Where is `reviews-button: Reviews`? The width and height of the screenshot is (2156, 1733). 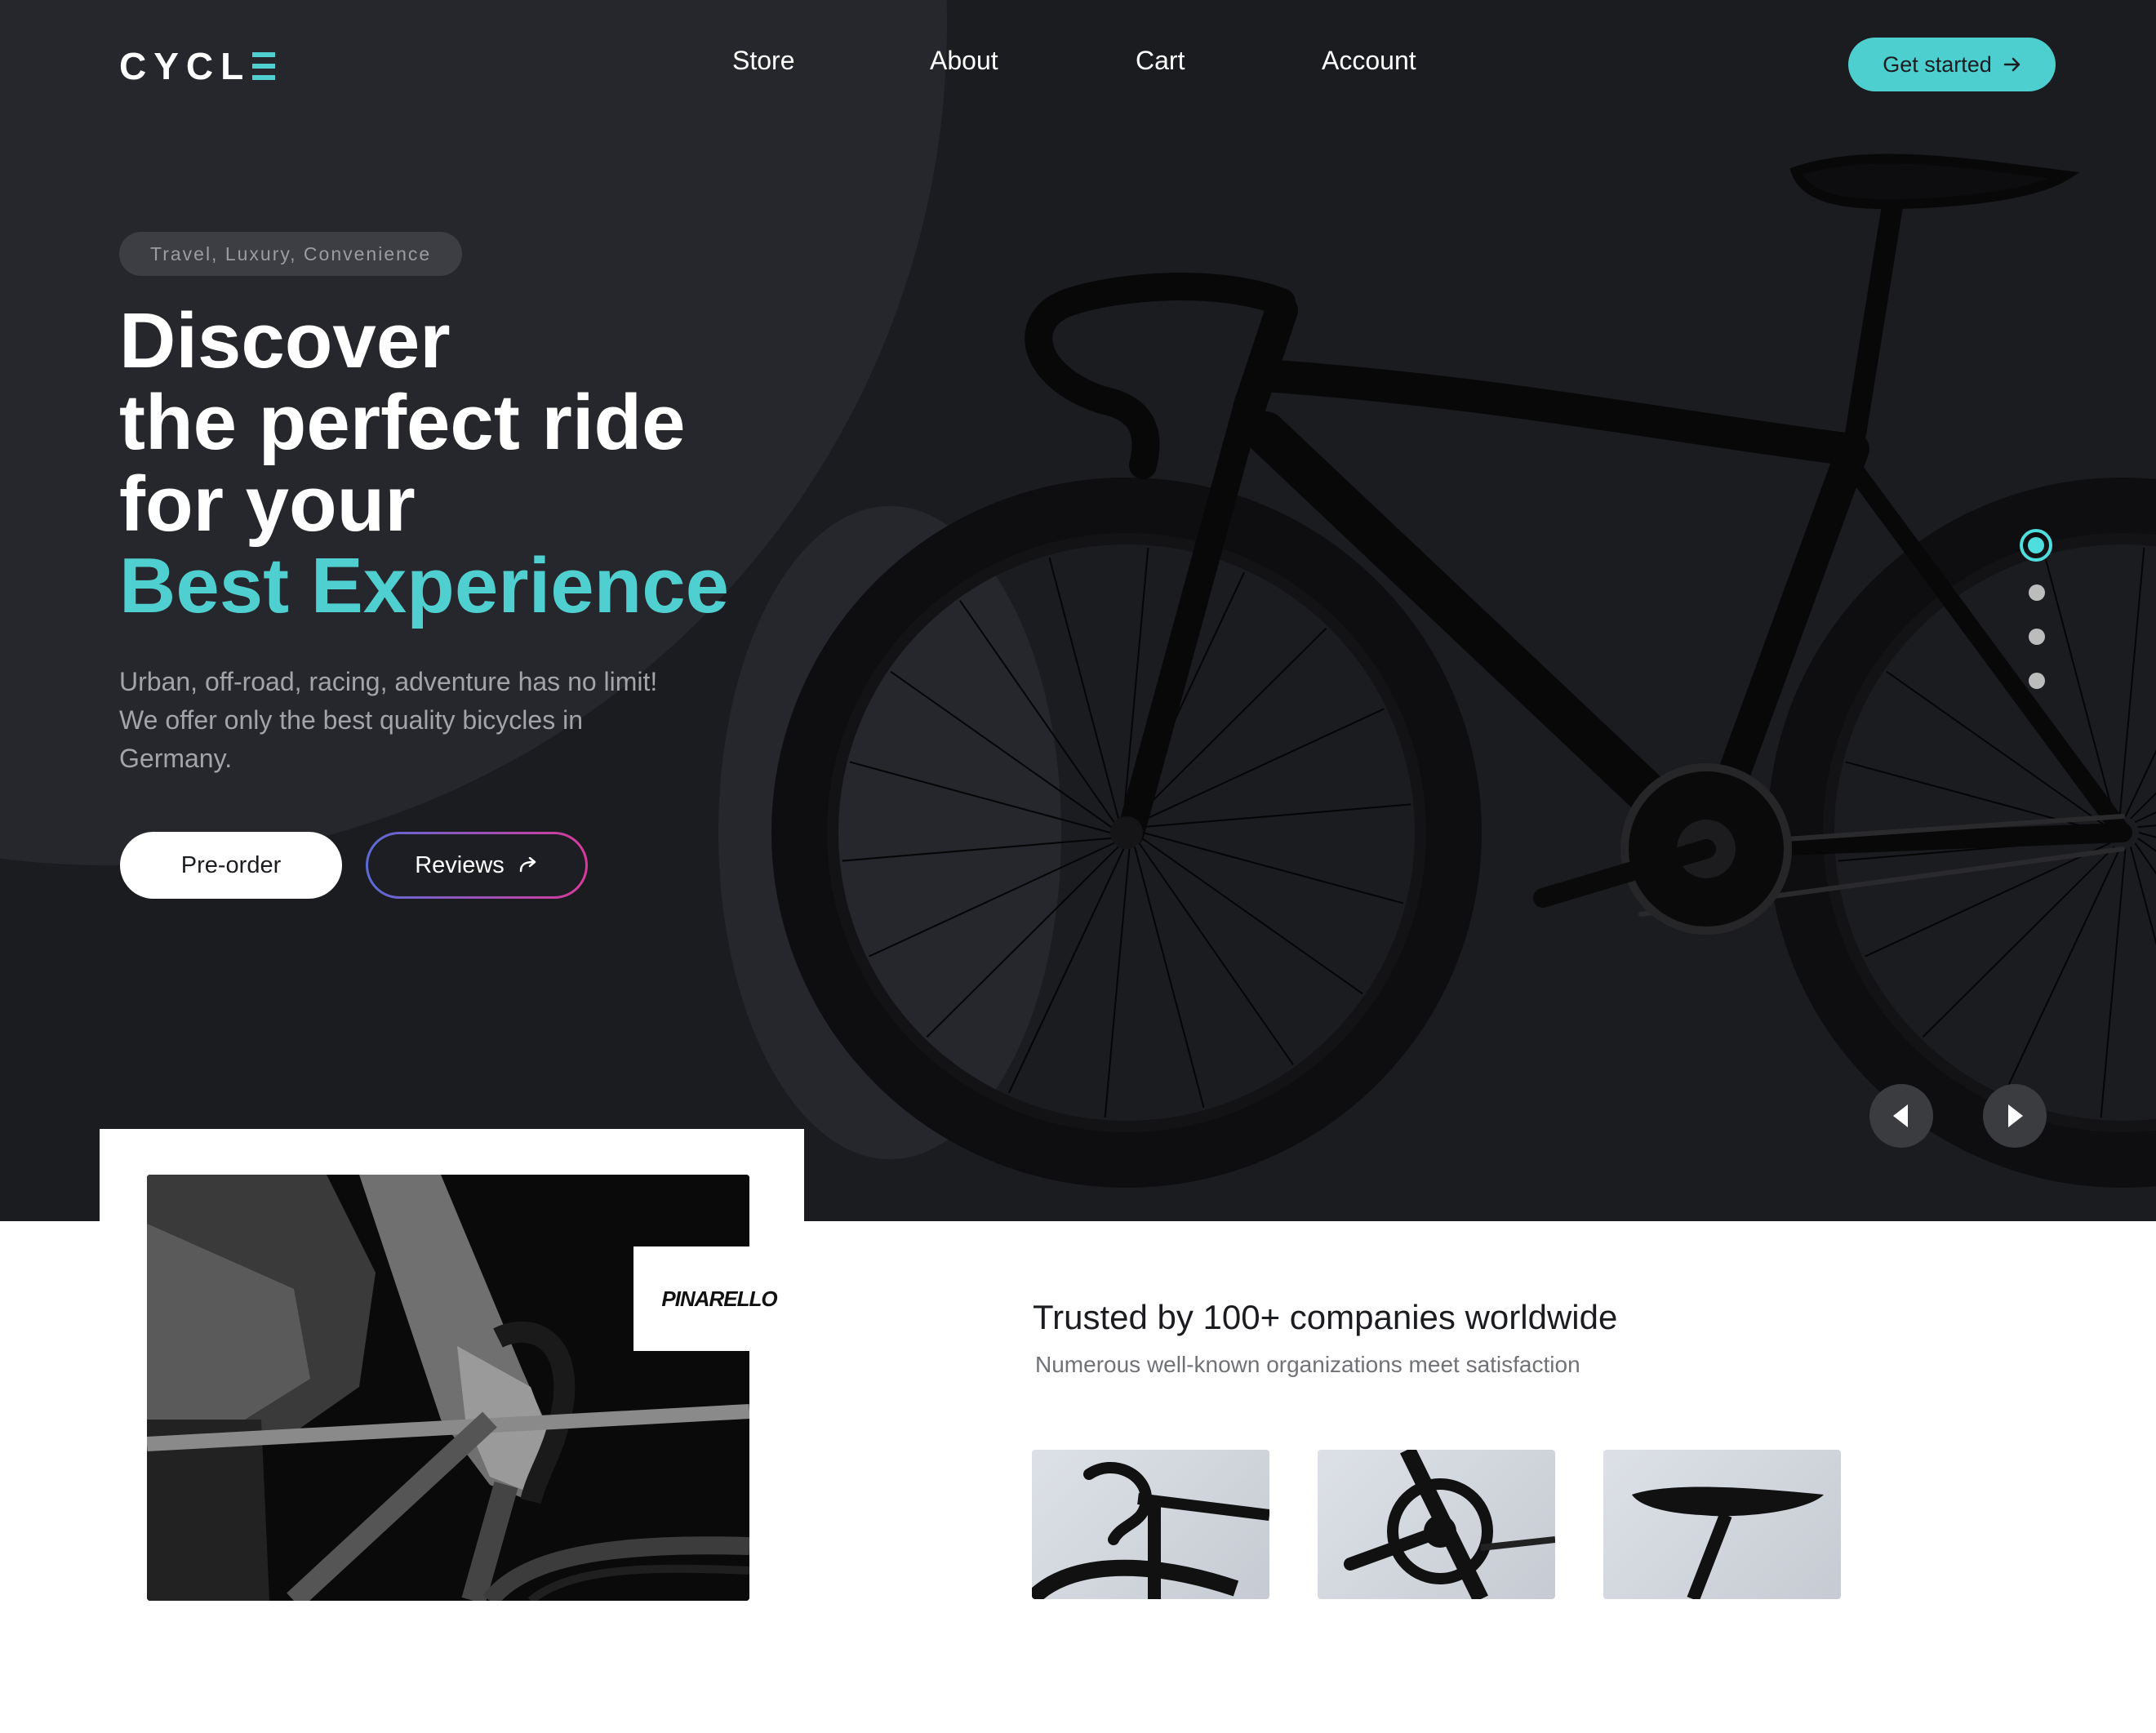 reviews-button: Reviews is located at coordinates (477, 866).